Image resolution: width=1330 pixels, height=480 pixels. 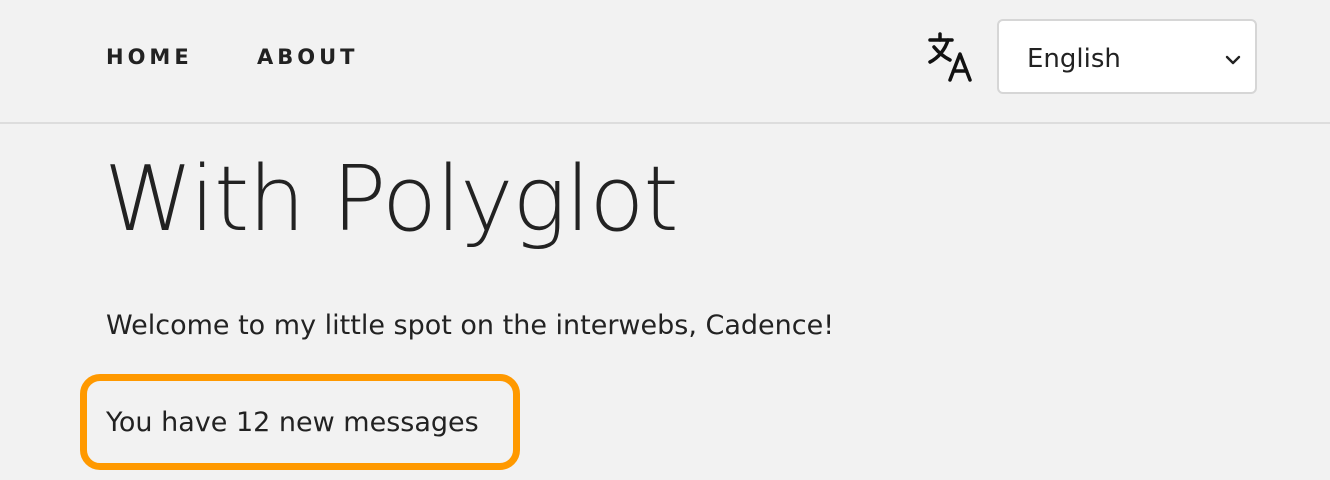 I want to click on translate-icon, so click(x=951, y=56).